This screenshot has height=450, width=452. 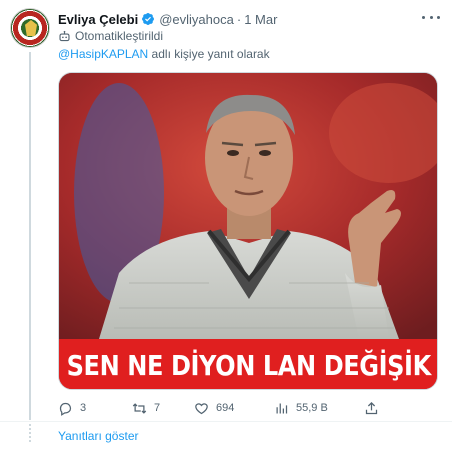 I want to click on like-count: 694, so click(x=225, y=408).